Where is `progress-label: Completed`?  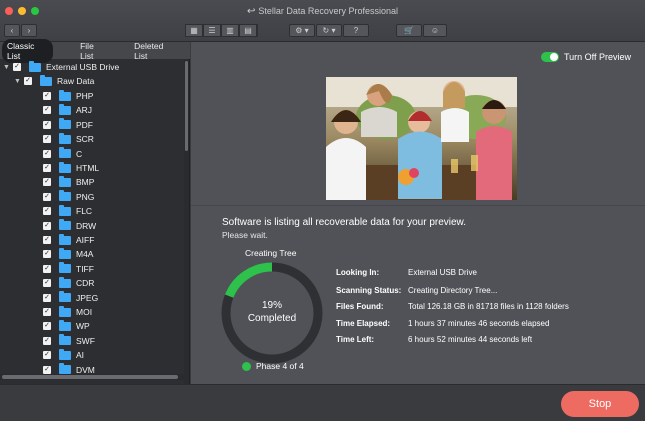
progress-label: Completed is located at coordinates (272, 318).